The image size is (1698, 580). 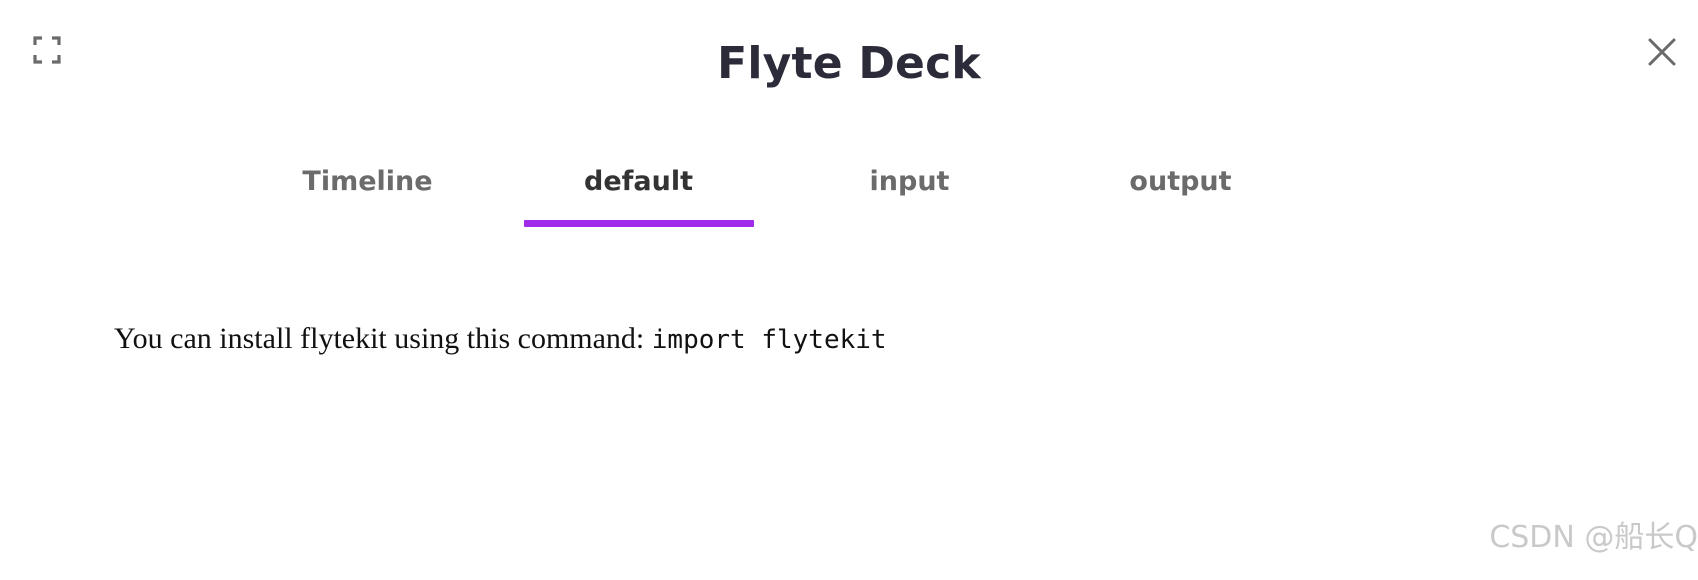 What do you see at coordinates (638, 181) in the screenshot?
I see `tab-label: default` at bounding box center [638, 181].